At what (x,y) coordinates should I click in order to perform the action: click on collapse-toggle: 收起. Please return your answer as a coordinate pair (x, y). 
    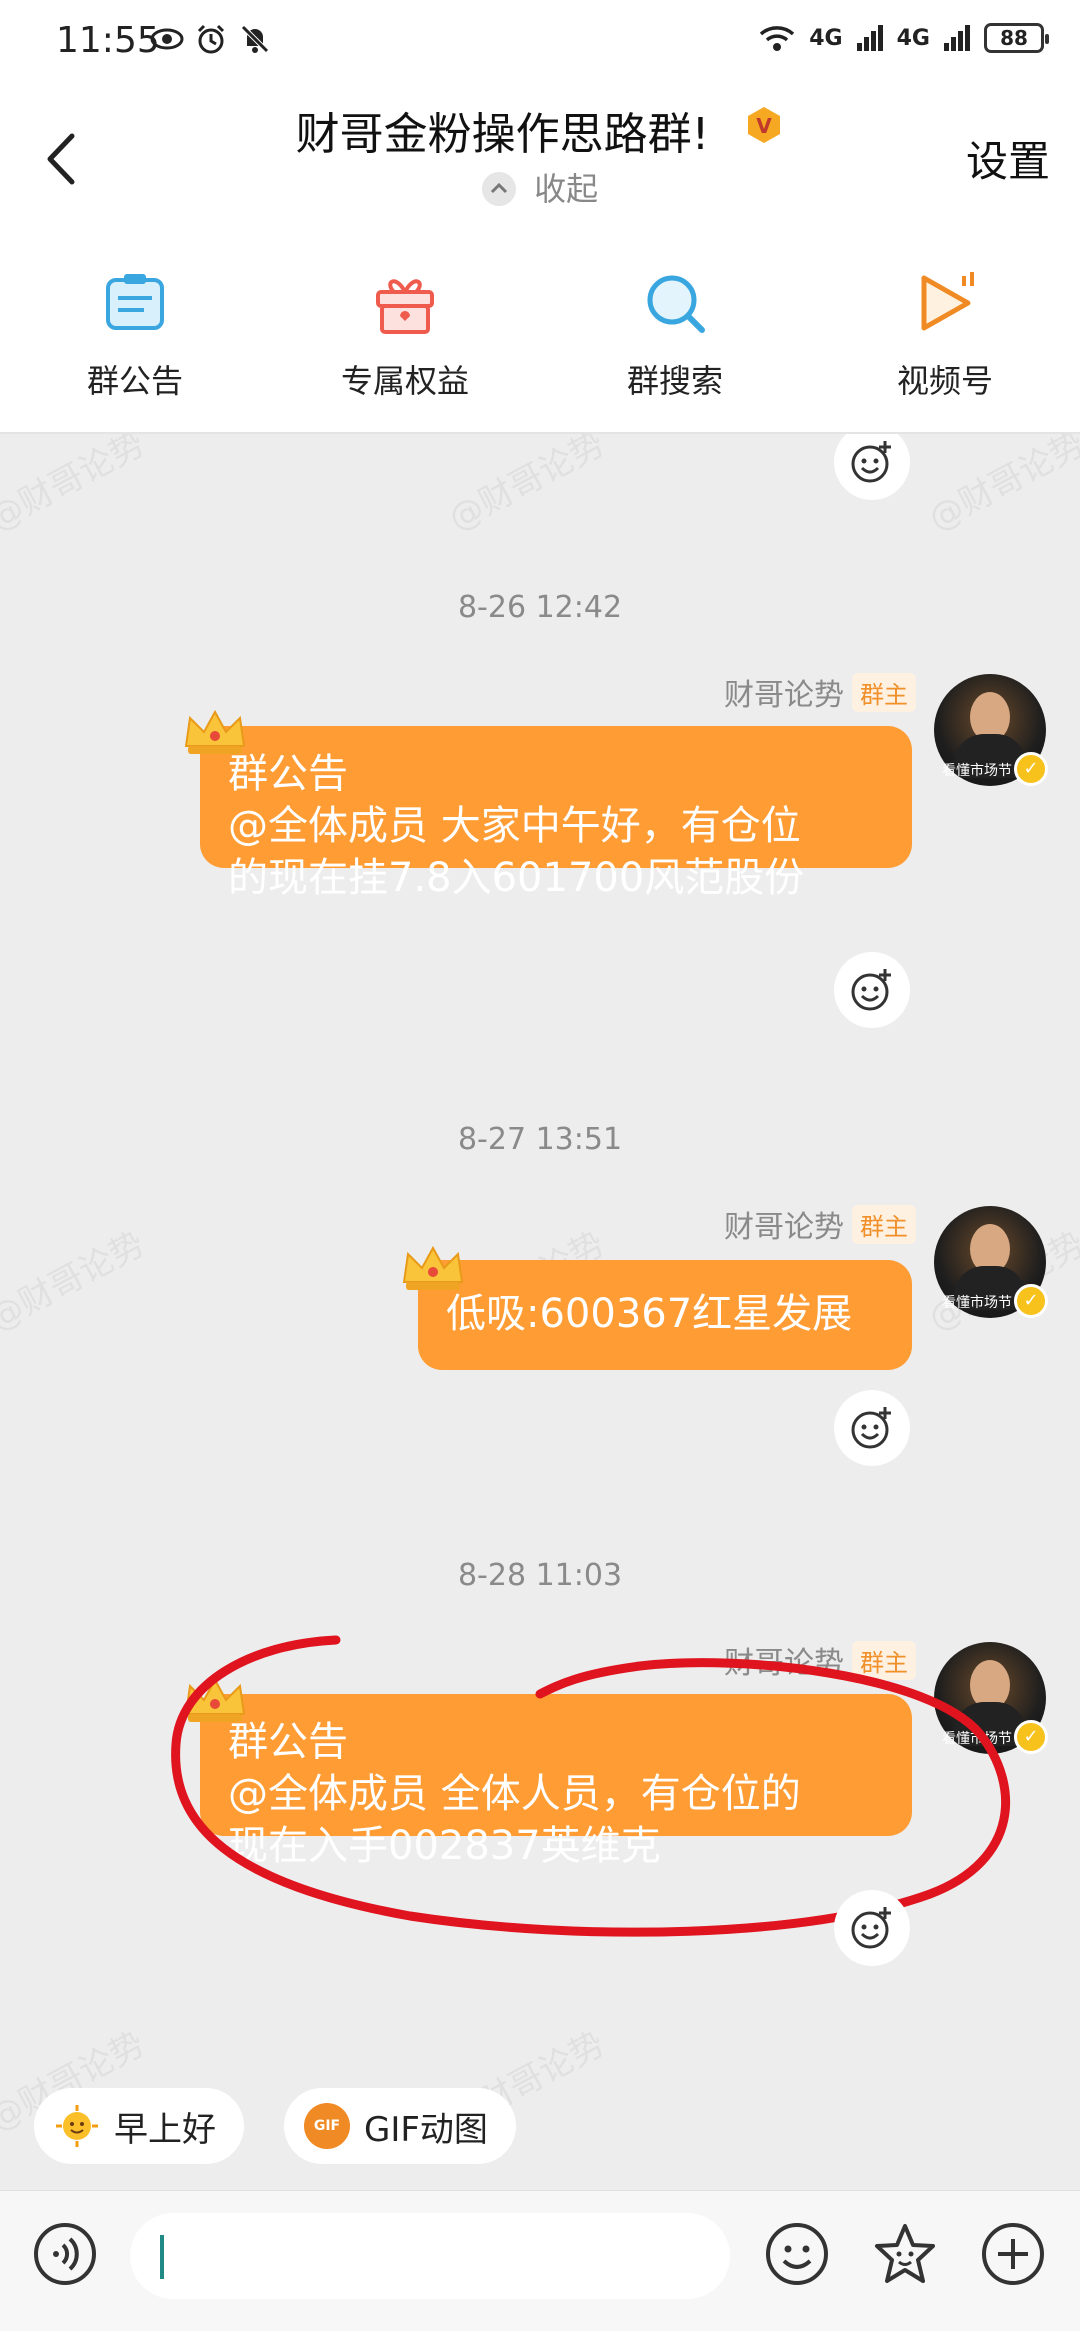
    Looking at the image, I should click on (540, 187).